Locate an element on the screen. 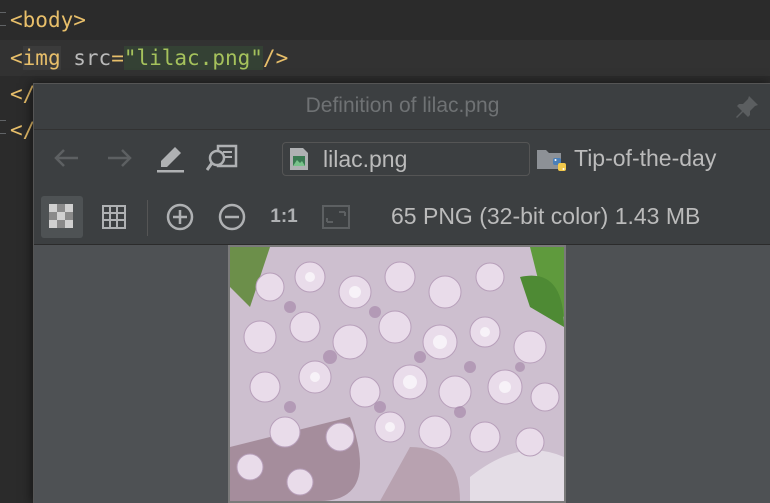 Image resolution: width=770 pixels, height=503 pixels. chessboard-toggle is located at coordinates (62, 217).